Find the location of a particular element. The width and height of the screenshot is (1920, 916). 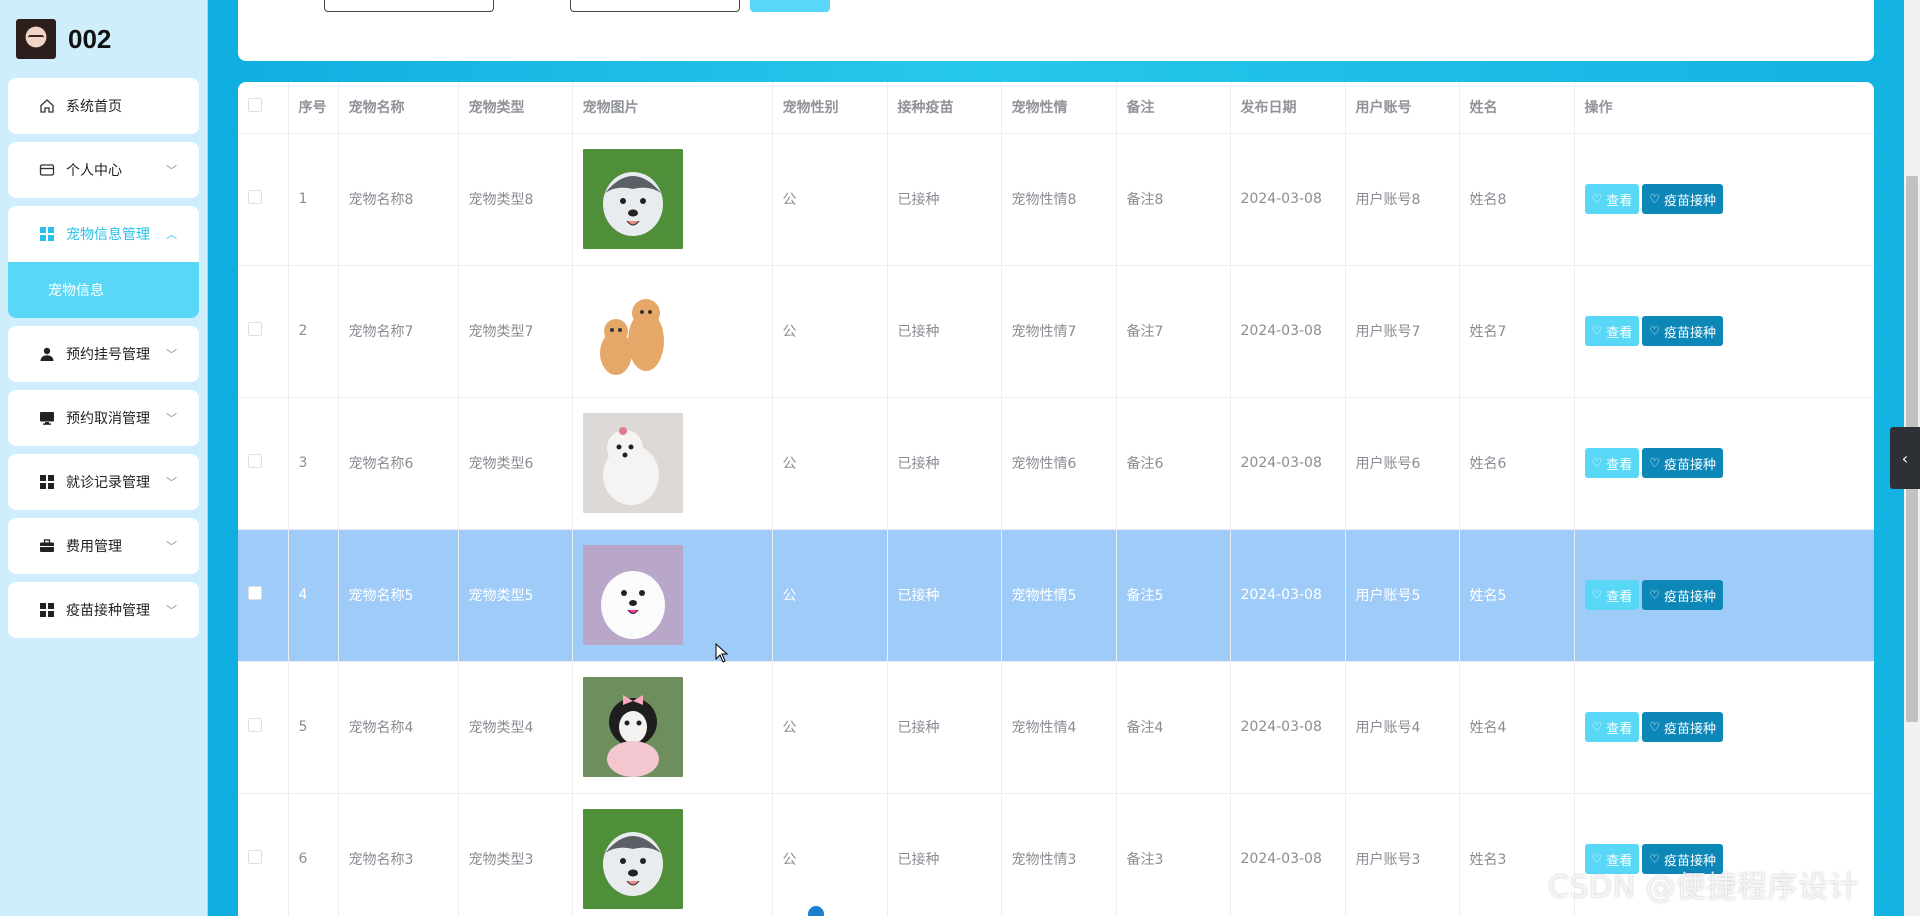

sidebar-item-pet-info-management: 宠物信息管理 ︿ is located at coordinates (103, 234).